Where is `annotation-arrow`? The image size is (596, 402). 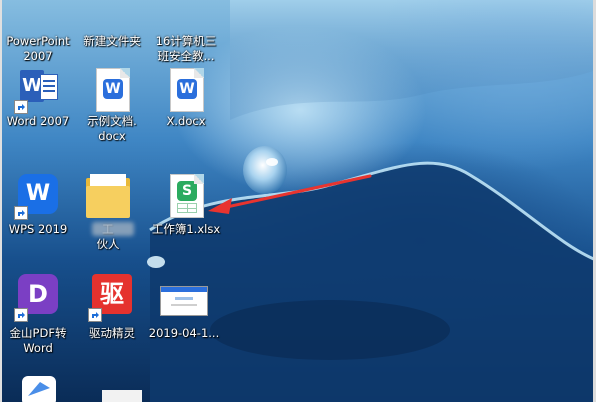
annotation-arrow is located at coordinates (290, 194).